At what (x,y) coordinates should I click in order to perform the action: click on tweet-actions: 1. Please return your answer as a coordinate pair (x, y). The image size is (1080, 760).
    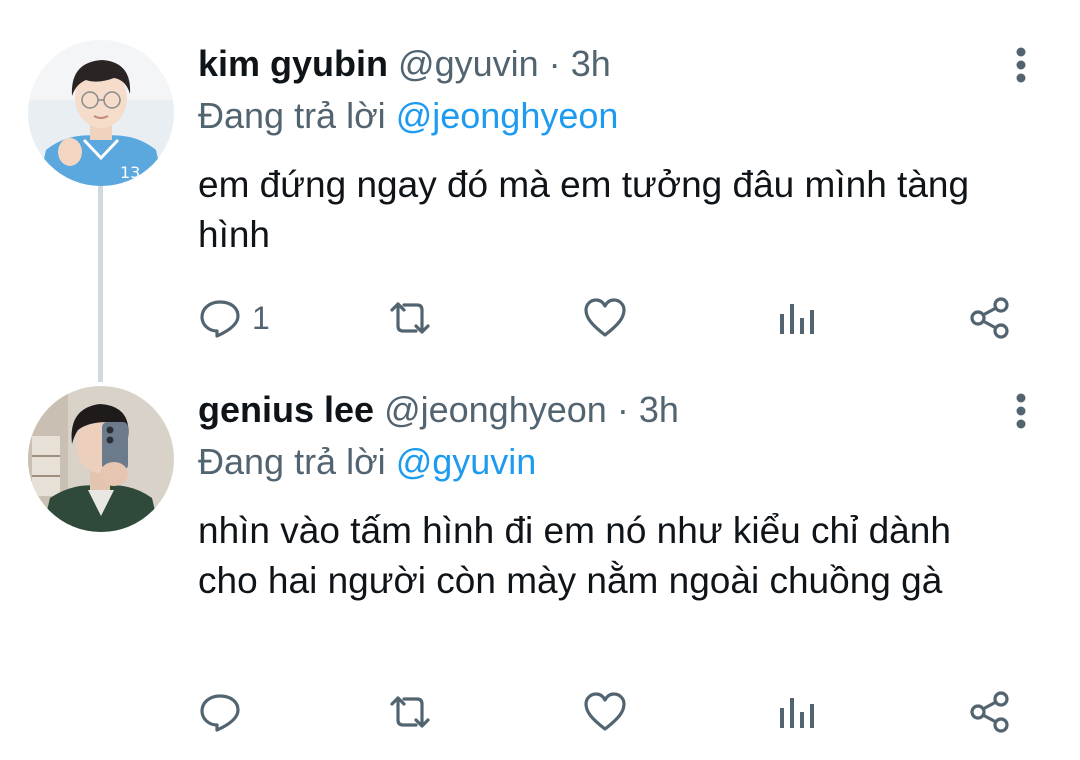
    Looking at the image, I should click on (618, 318).